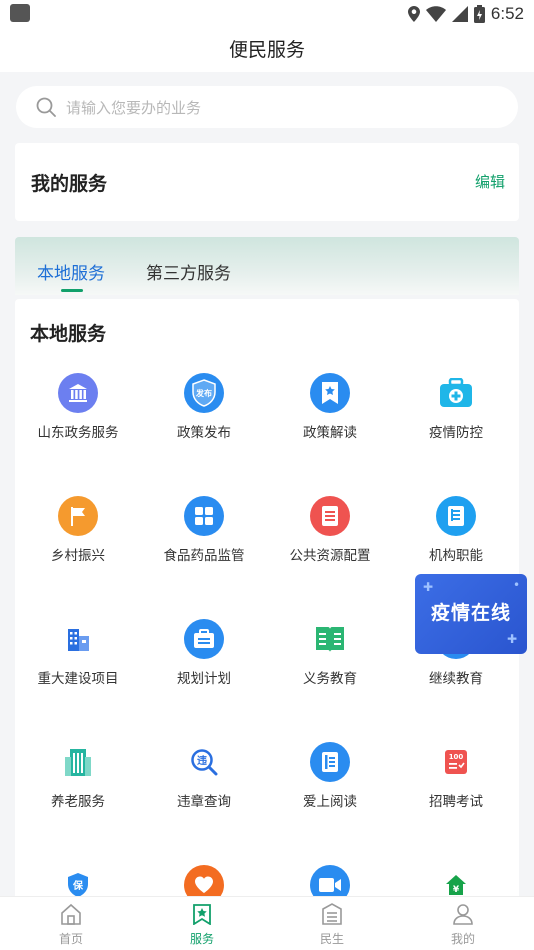 This screenshot has width=534, height=950. Describe the element at coordinates (330, 802) in the screenshot. I see `service-label: 爱上阅读` at that location.